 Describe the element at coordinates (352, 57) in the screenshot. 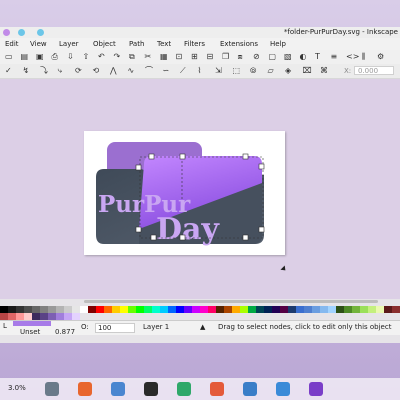

I see `xml-icon: <>` at that location.